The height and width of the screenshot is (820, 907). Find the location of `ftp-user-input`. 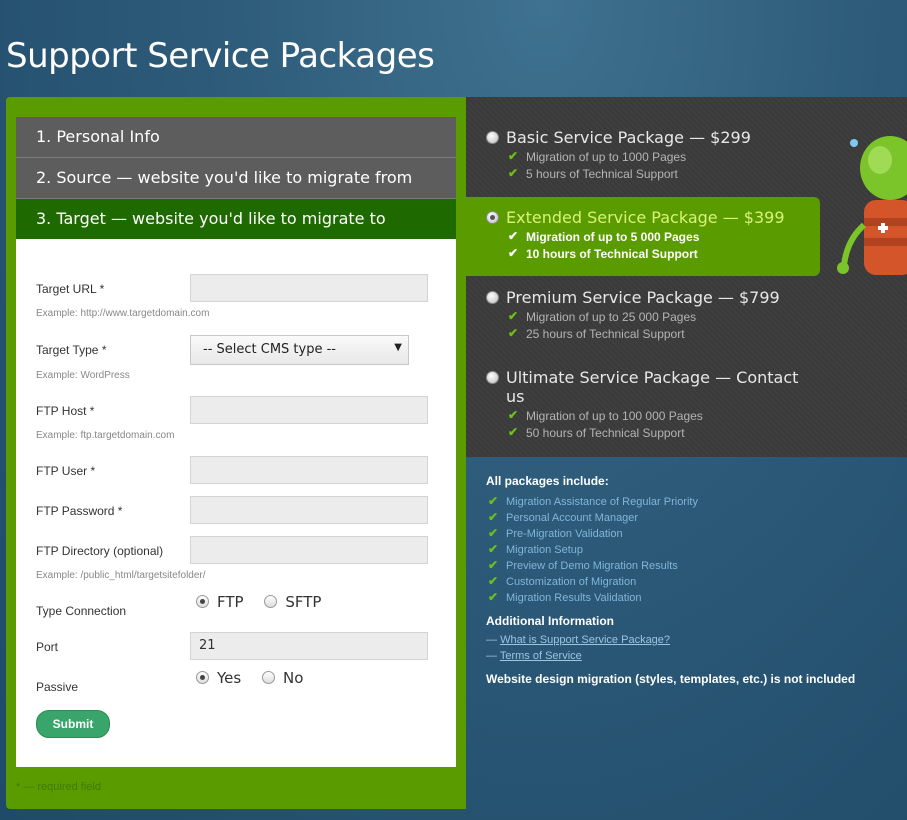

ftp-user-input is located at coordinates (309, 470).